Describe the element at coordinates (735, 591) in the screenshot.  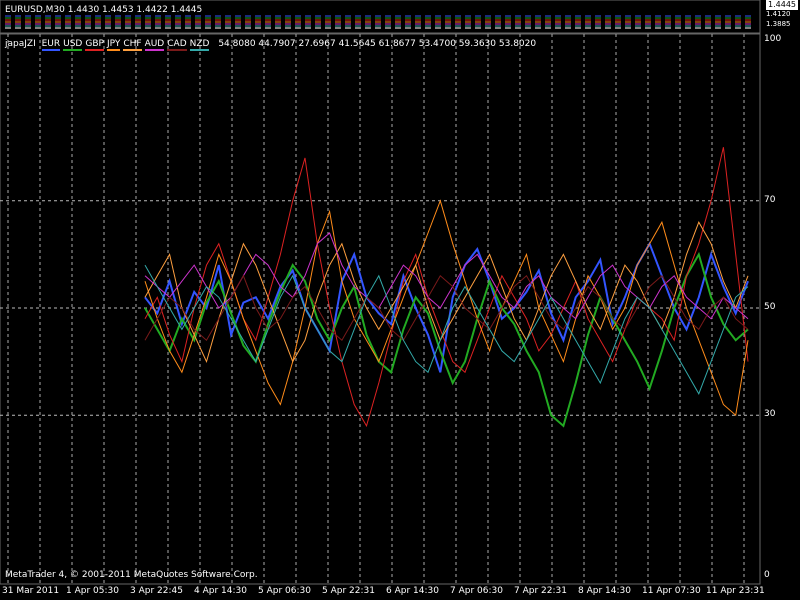
I see `x-tick-label: 11 Apr 23:31` at that location.